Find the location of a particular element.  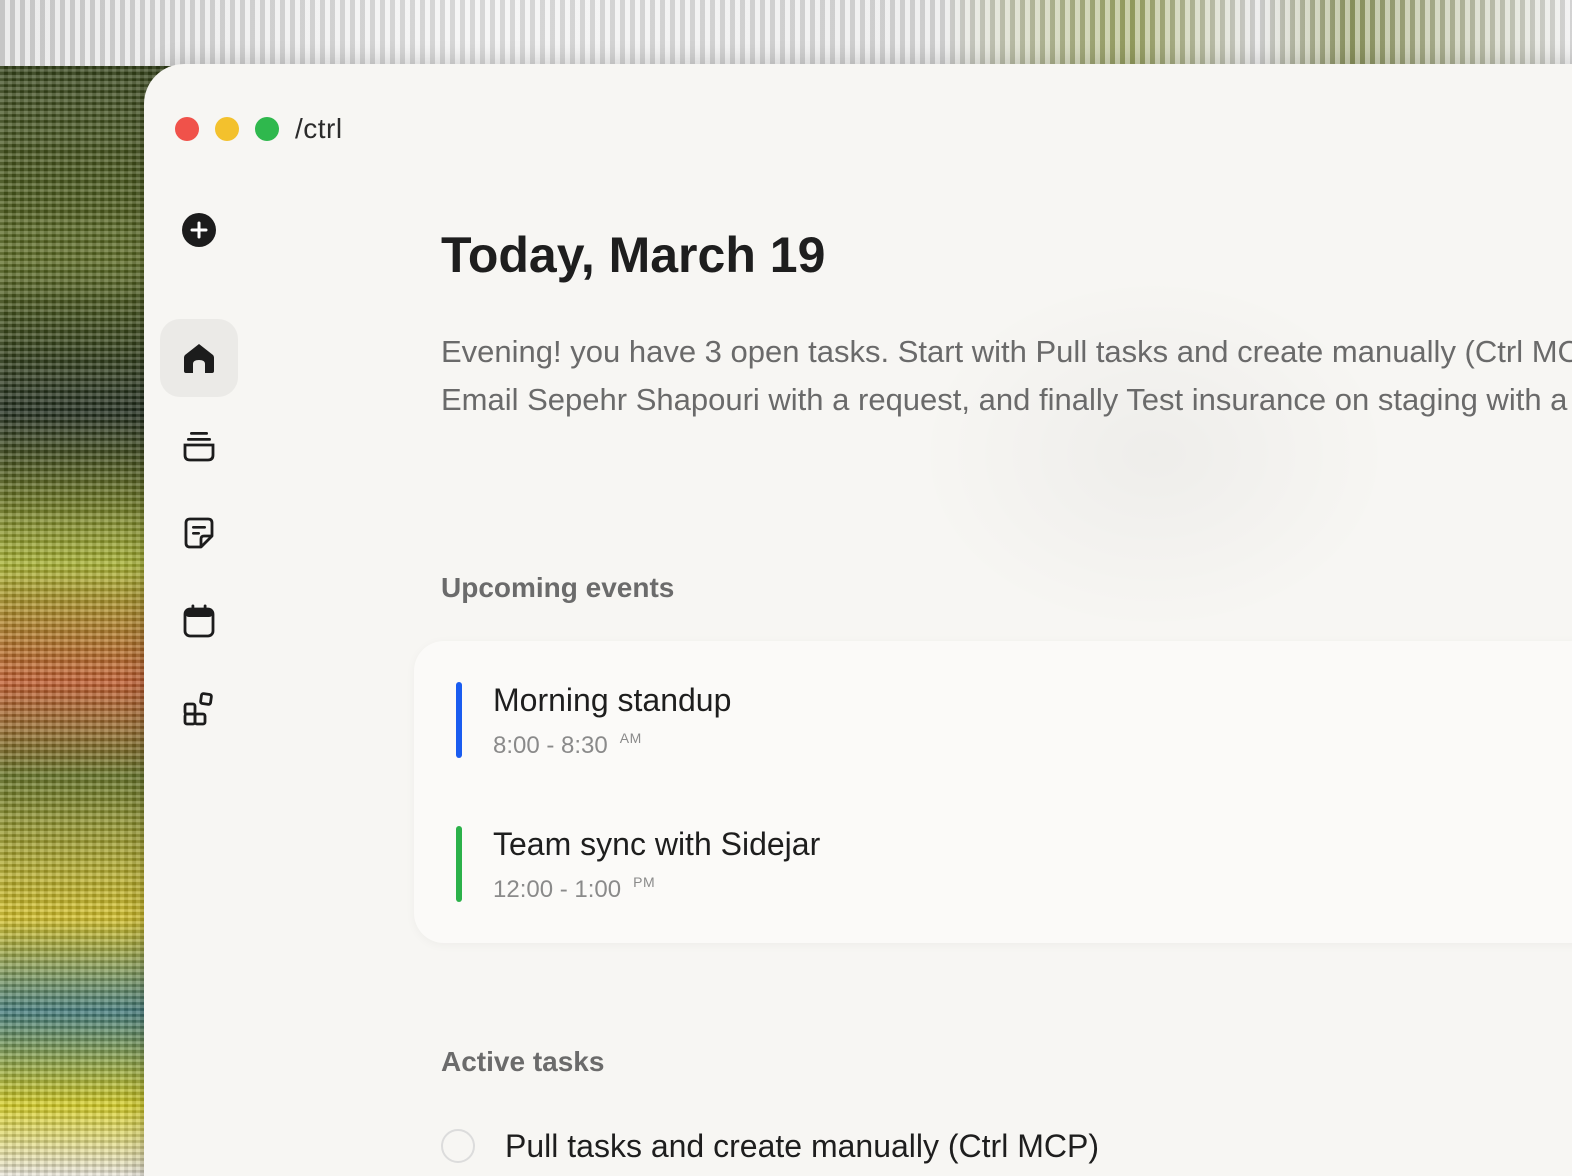

sidebar-item-calendar is located at coordinates (199, 621).